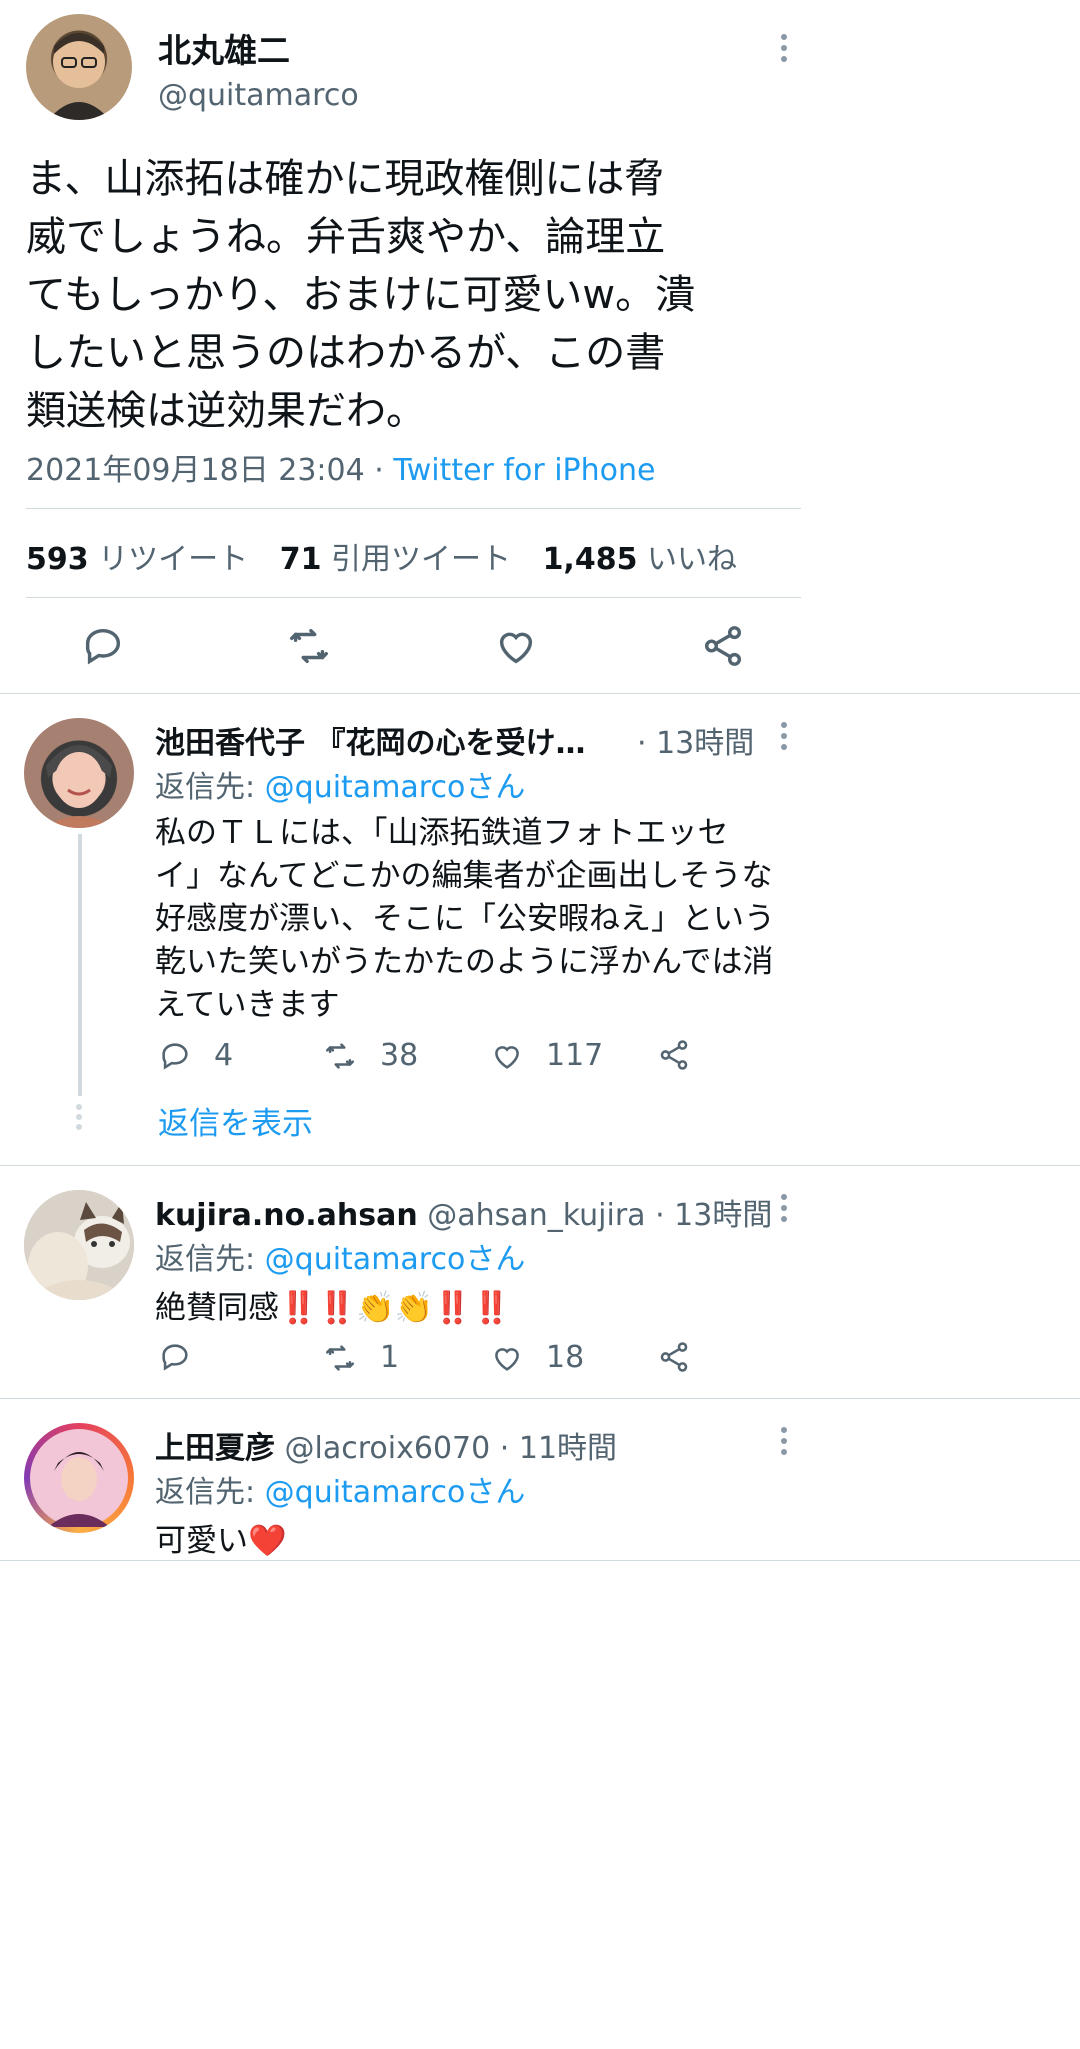 This screenshot has height=2049, width=1080. What do you see at coordinates (286, 1215) in the screenshot?
I see `reply-author-name: kujira.no.ahsan` at bounding box center [286, 1215].